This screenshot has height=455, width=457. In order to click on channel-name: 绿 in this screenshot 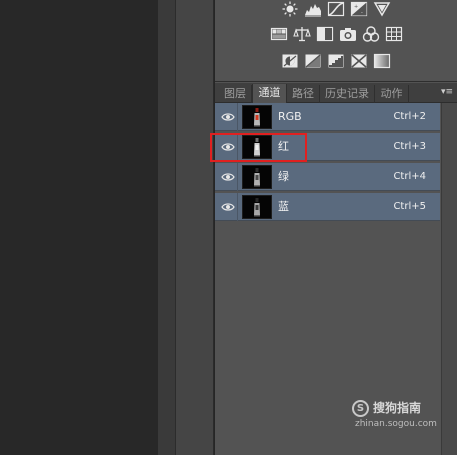, I will do `click(283, 176)`.